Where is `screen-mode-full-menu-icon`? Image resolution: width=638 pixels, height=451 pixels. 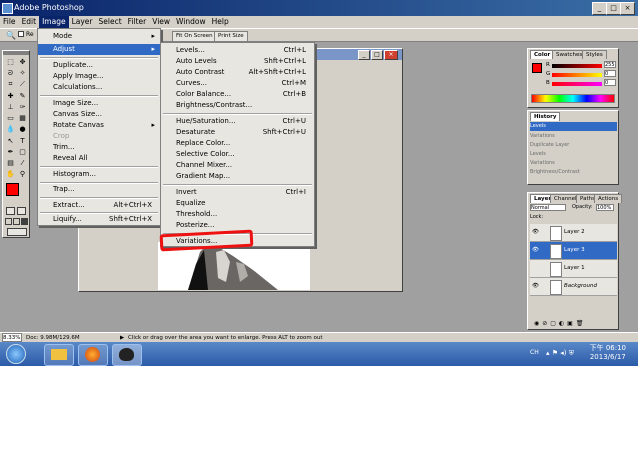
screen-mode-full-menu-icon is located at coordinates (16, 221).